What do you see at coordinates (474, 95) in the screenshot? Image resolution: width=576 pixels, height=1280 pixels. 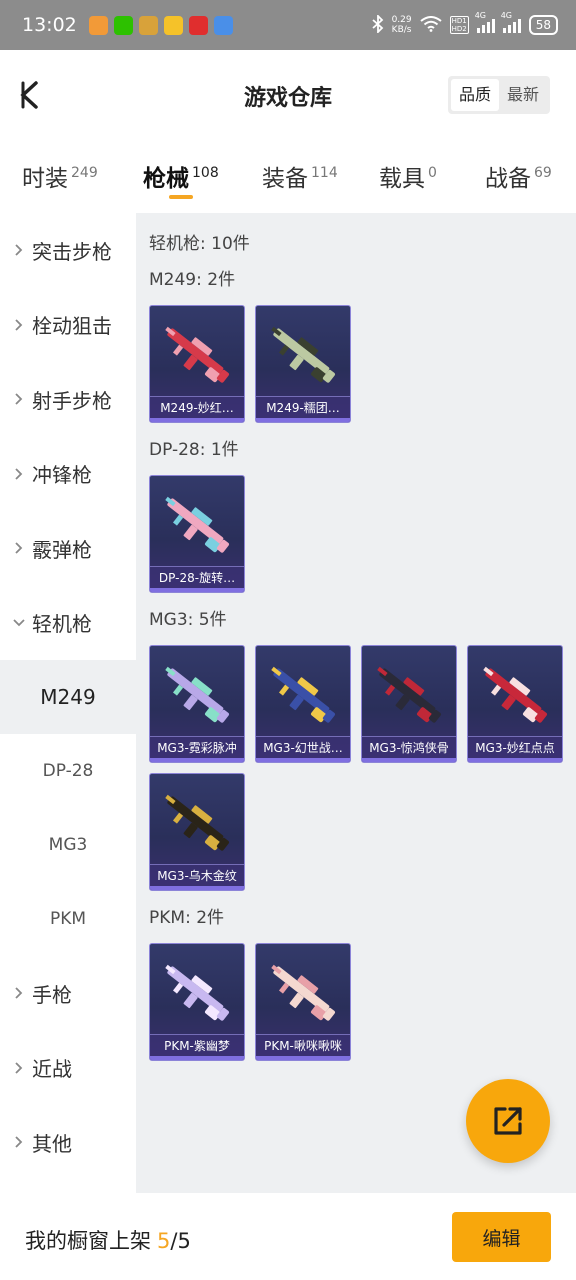 I see `sort-quality-button: 品质` at bounding box center [474, 95].